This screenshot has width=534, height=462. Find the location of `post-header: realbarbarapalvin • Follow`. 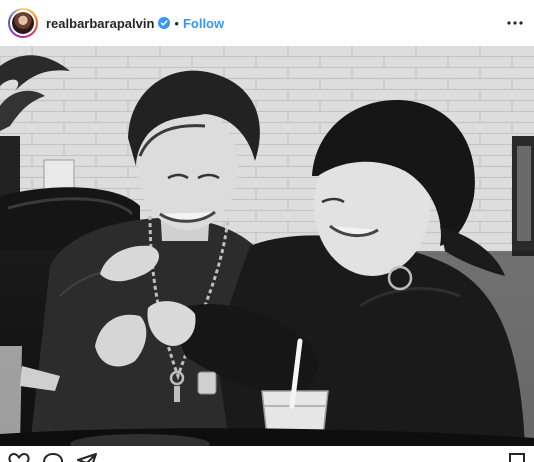

post-header: realbarbarapalvin • Follow is located at coordinates (267, 23).